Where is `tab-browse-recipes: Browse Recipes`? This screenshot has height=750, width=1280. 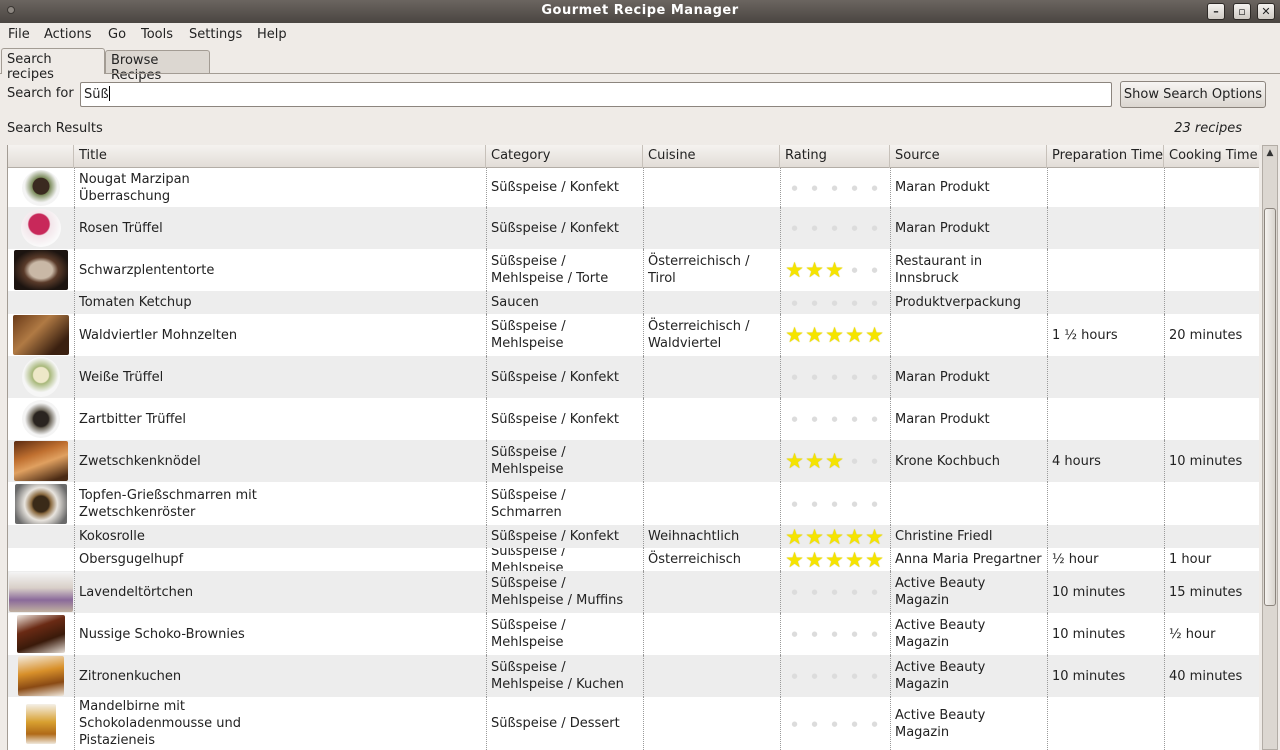
tab-browse-recipes: Browse Recipes is located at coordinates (157, 66).